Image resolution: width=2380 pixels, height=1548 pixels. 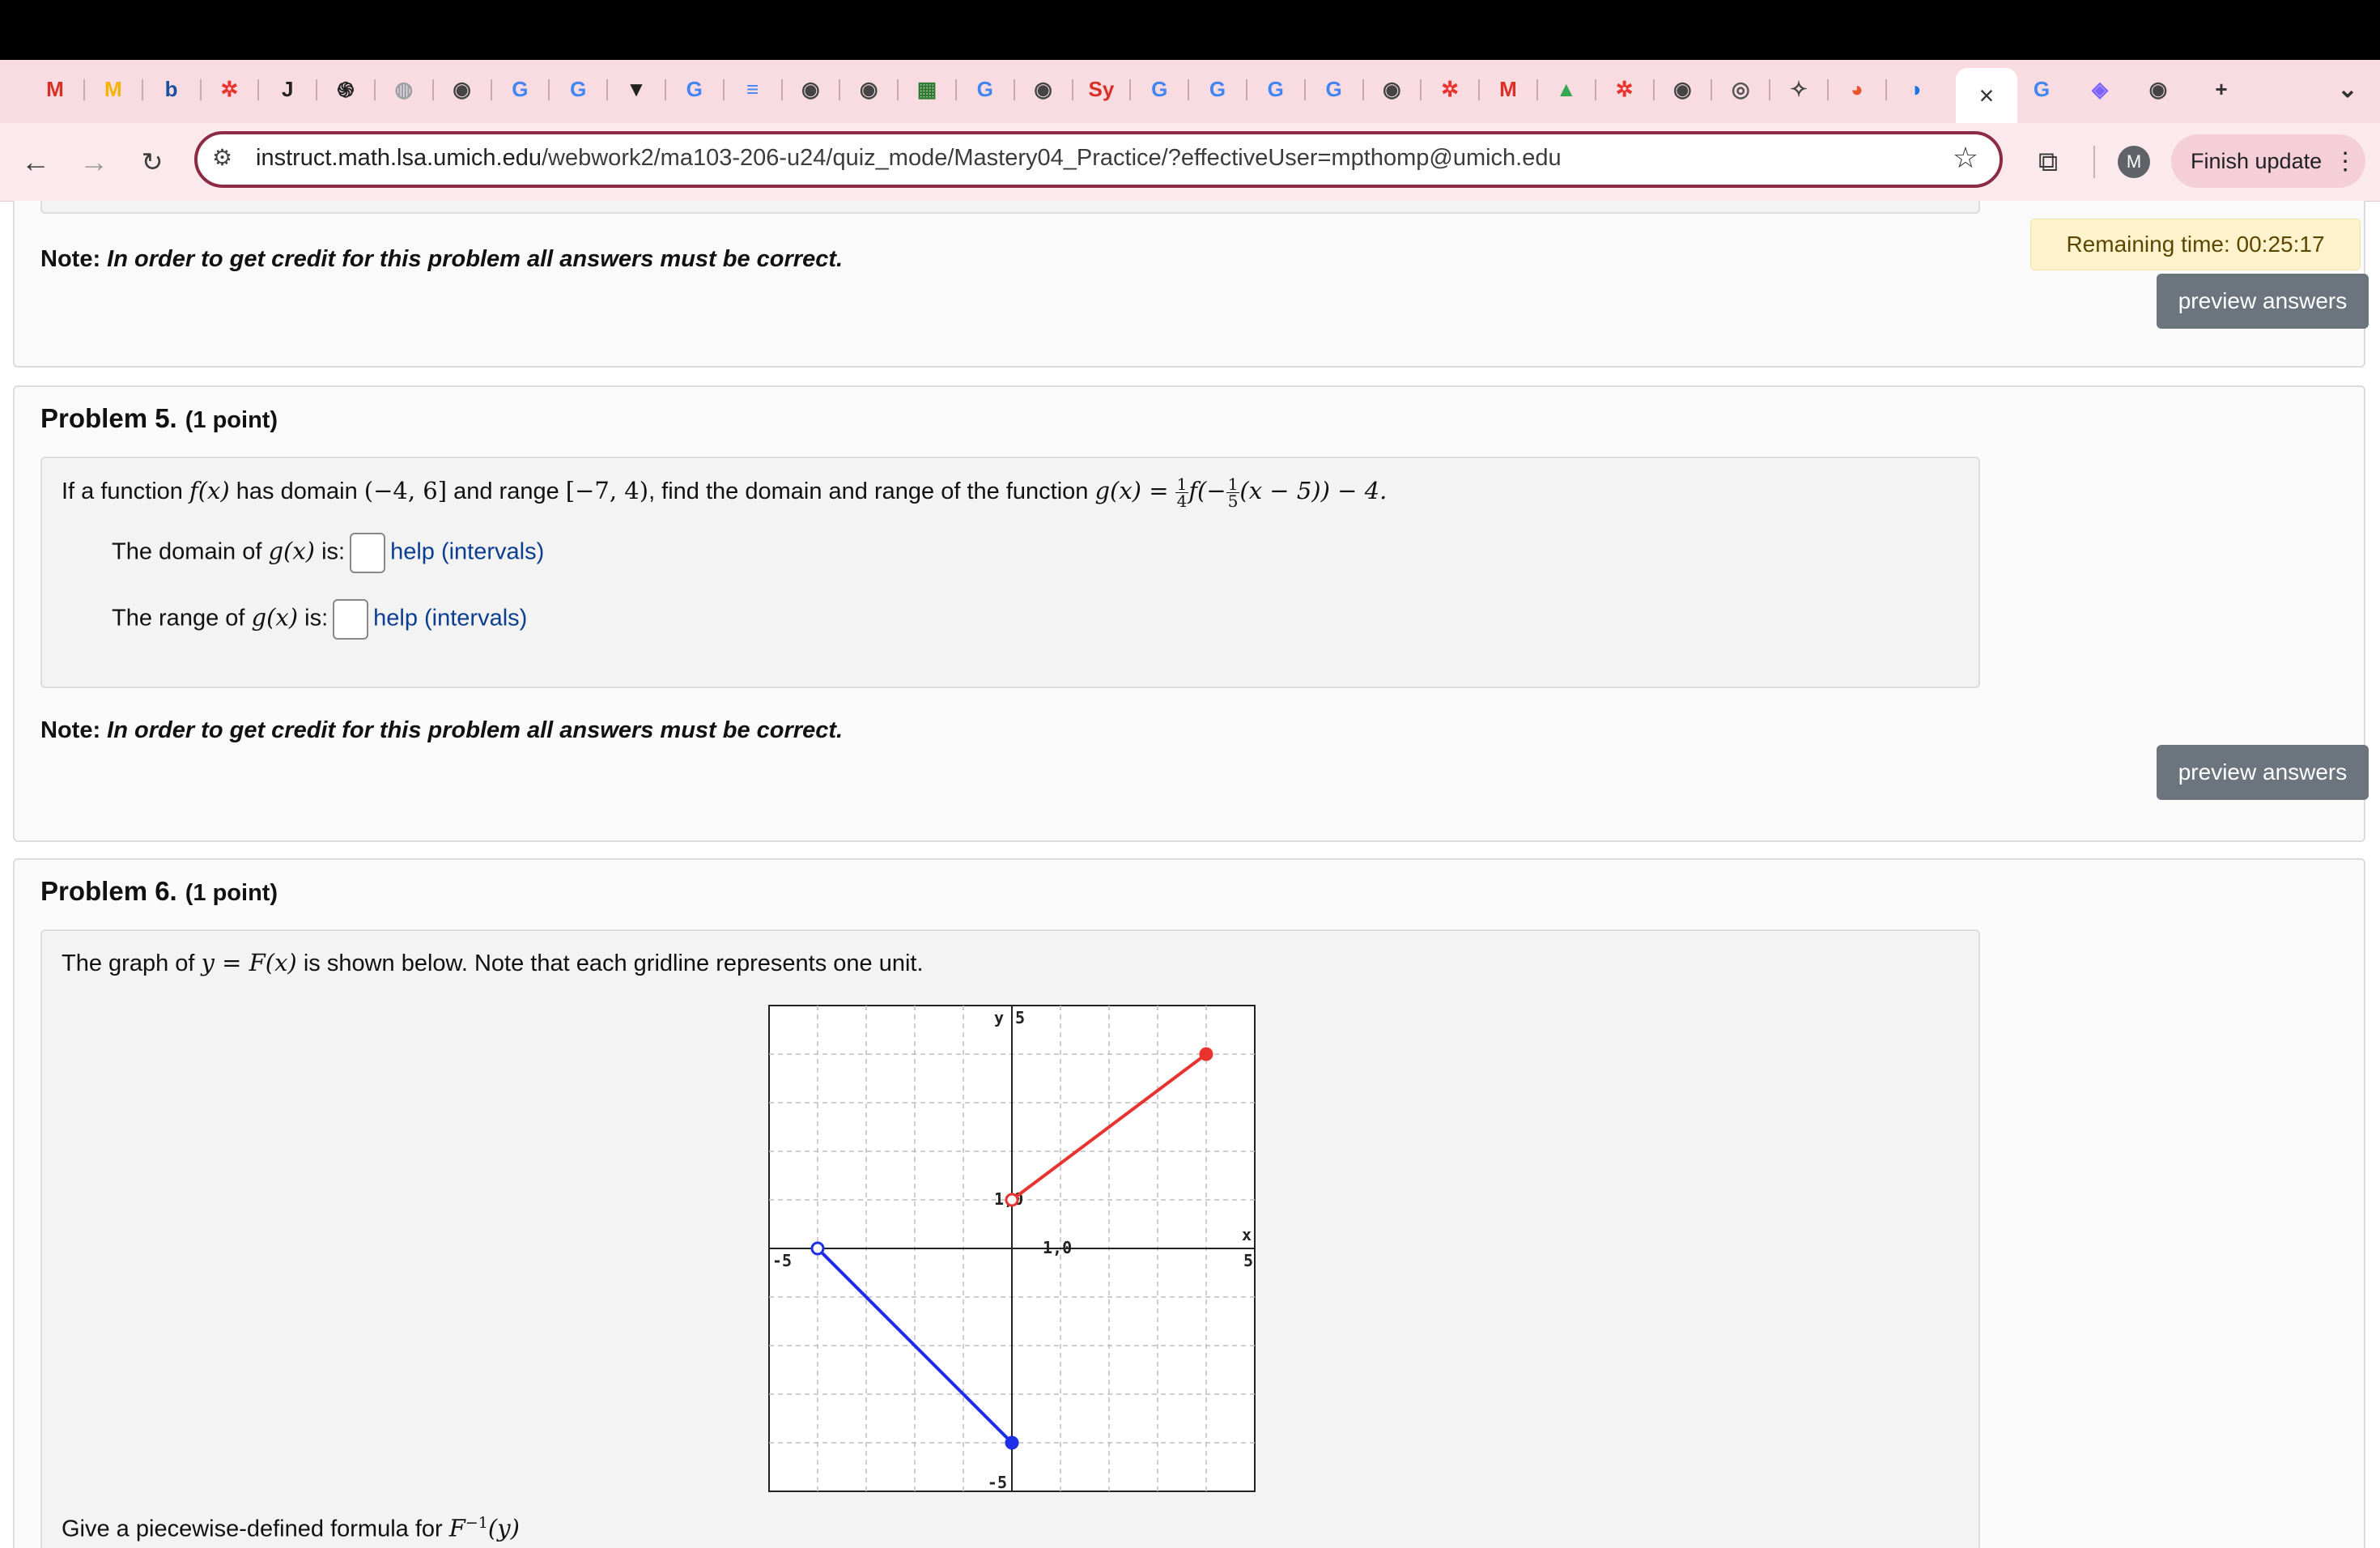 I want to click on browser-tab-icon: ◍, so click(x=404, y=89).